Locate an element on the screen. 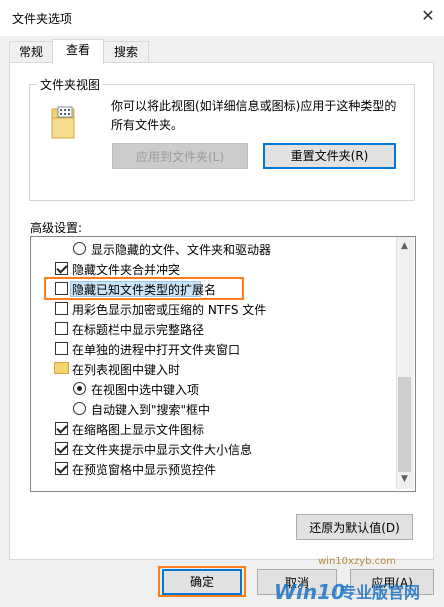 Image resolution: width=444 pixels, height=607 pixels. list-item: 显示隐藏的文件、文件夹和驱动器 is located at coordinates (213, 249).